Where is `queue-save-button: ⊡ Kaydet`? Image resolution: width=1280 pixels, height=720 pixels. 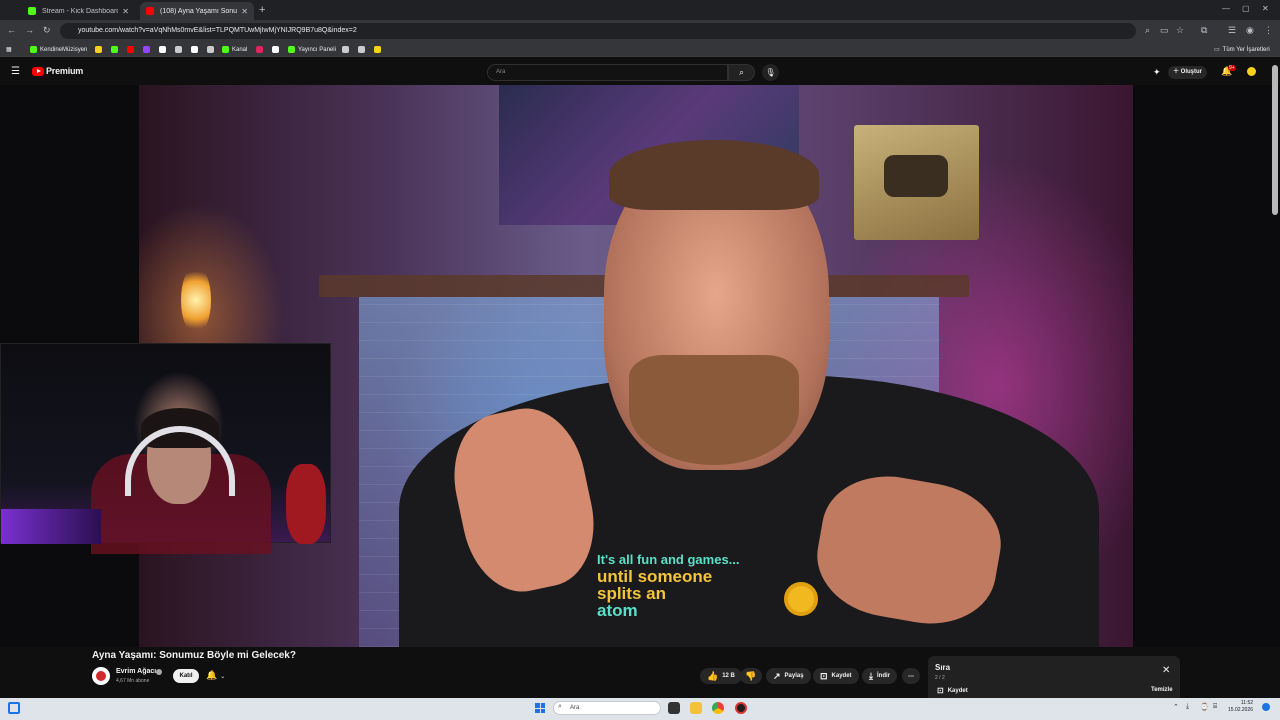
queue-save-button: ⊡ Kaydet is located at coordinates (952, 690).